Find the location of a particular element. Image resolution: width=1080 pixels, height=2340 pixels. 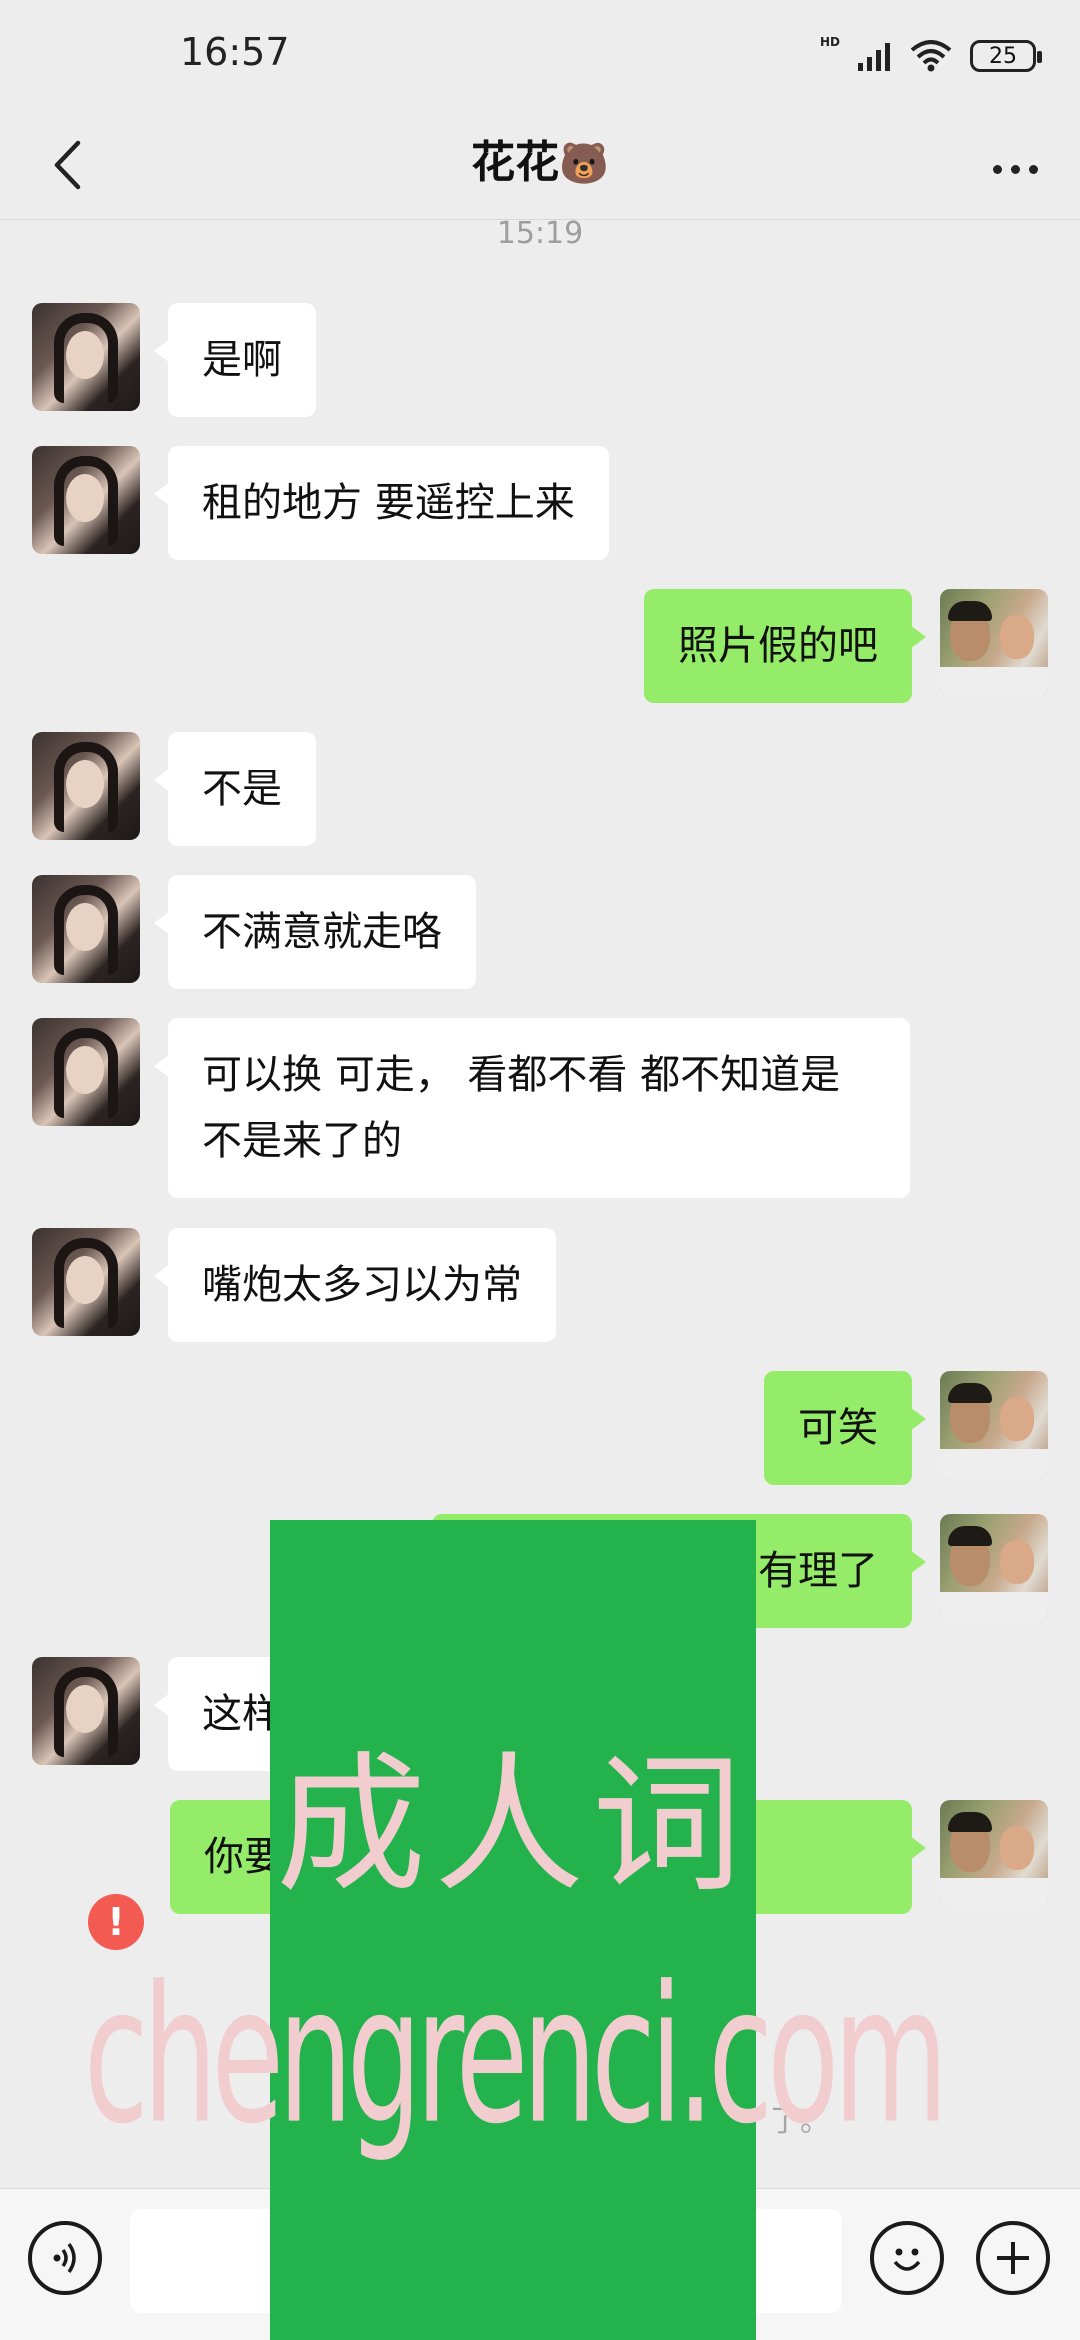

message-row-outgoing: 可笑 is located at coordinates (906, 1428).